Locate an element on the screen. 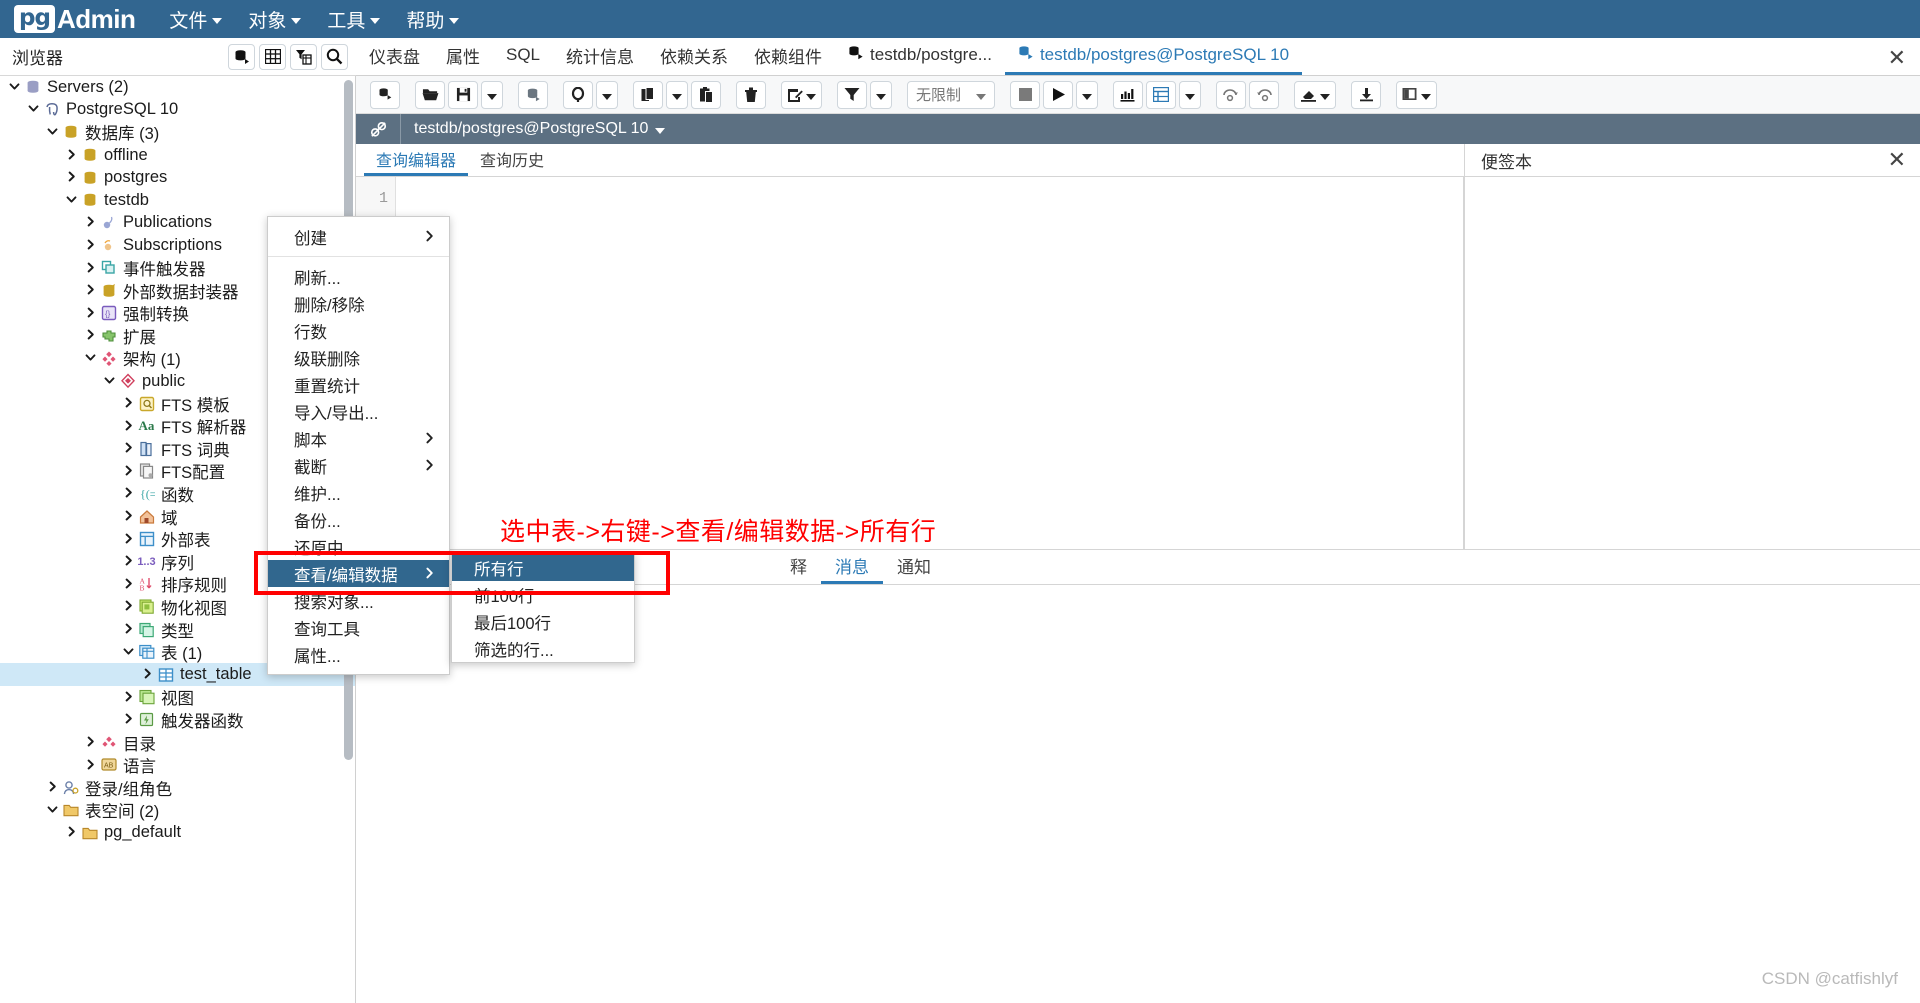 The width and height of the screenshot is (1920, 1003). open-file-button is located at coordinates (430, 94).